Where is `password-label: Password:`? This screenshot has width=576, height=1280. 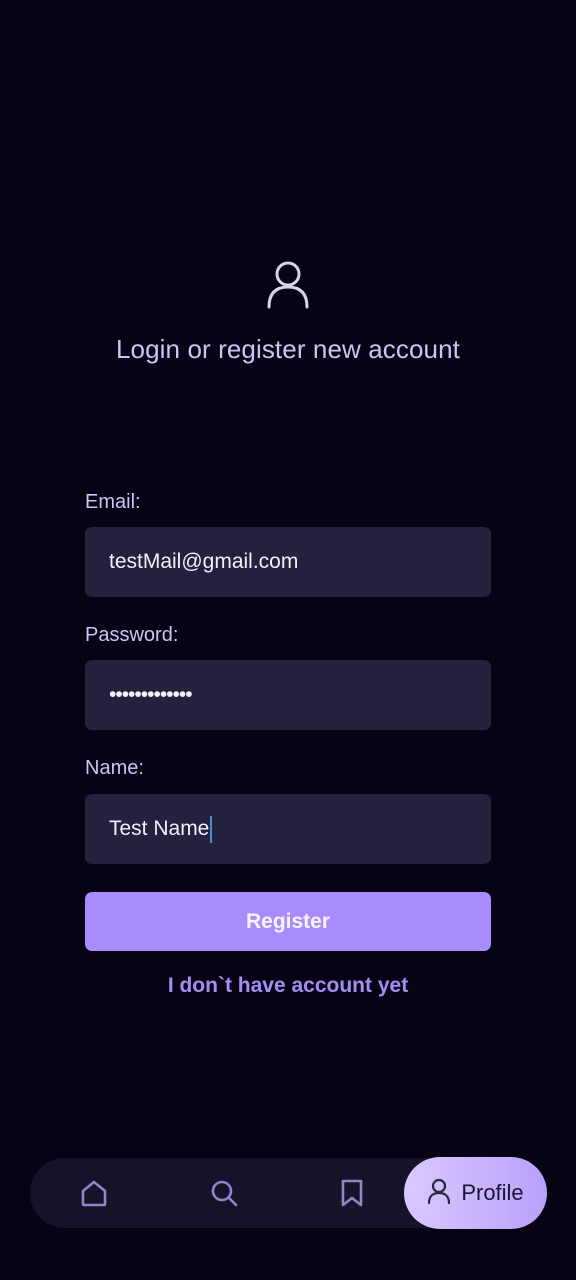 password-label: Password: is located at coordinates (132, 635).